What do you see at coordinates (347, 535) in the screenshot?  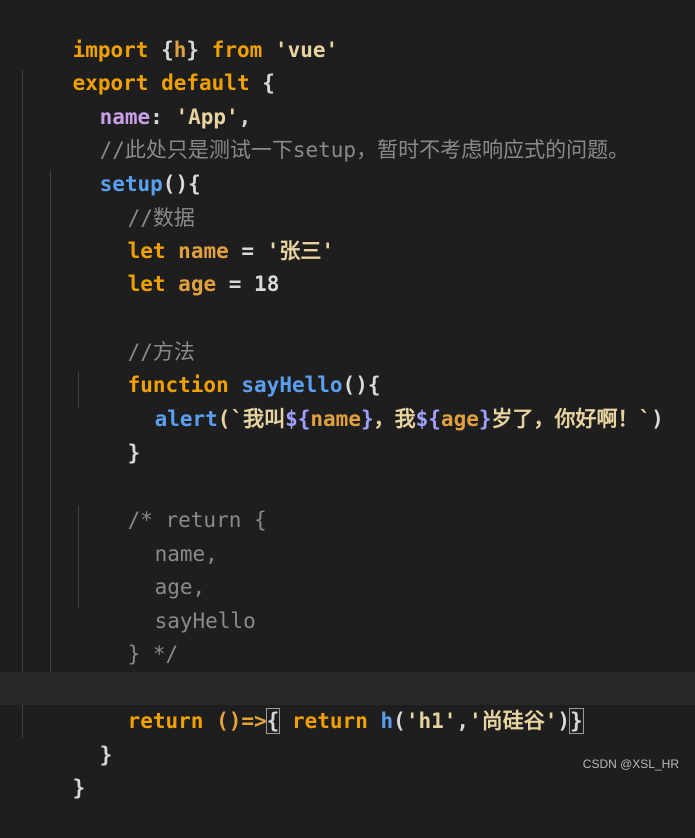 I see `code-line: name,` at bounding box center [347, 535].